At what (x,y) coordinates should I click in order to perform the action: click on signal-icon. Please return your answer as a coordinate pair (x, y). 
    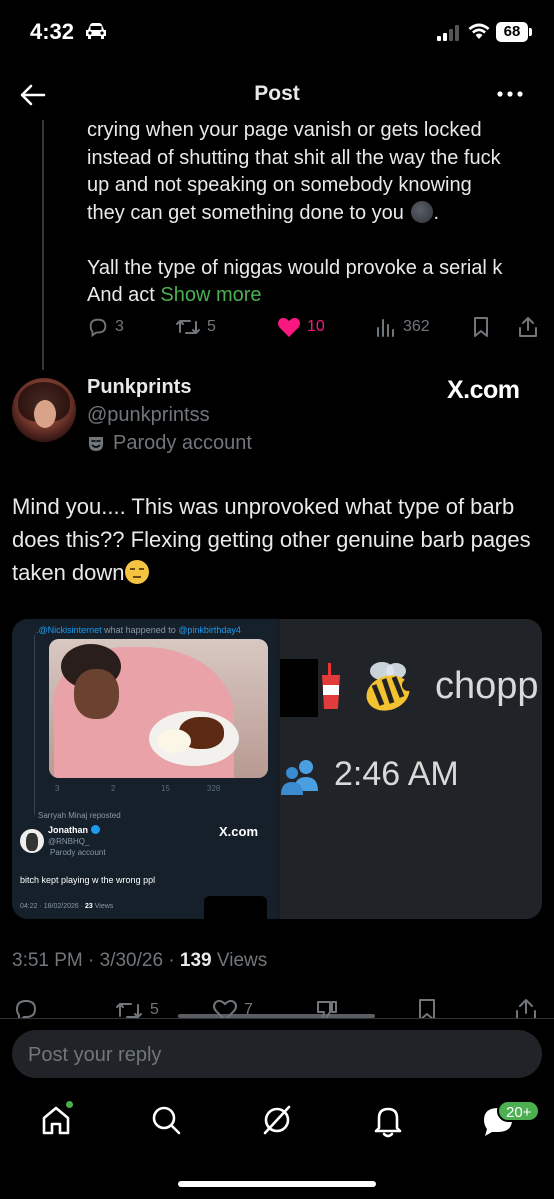
    Looking at the image, I should click on (448, 33).